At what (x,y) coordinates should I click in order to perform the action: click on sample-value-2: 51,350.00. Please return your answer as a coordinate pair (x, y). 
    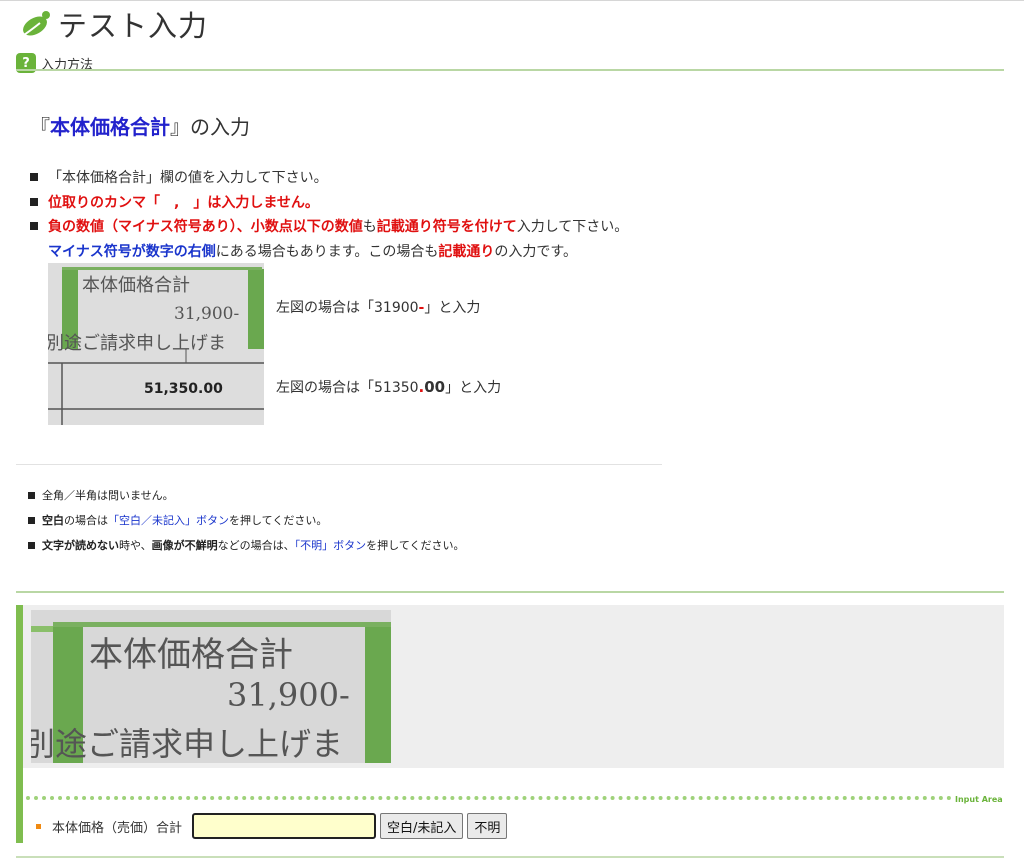
    Looking at the image, I should click on (183, 389).